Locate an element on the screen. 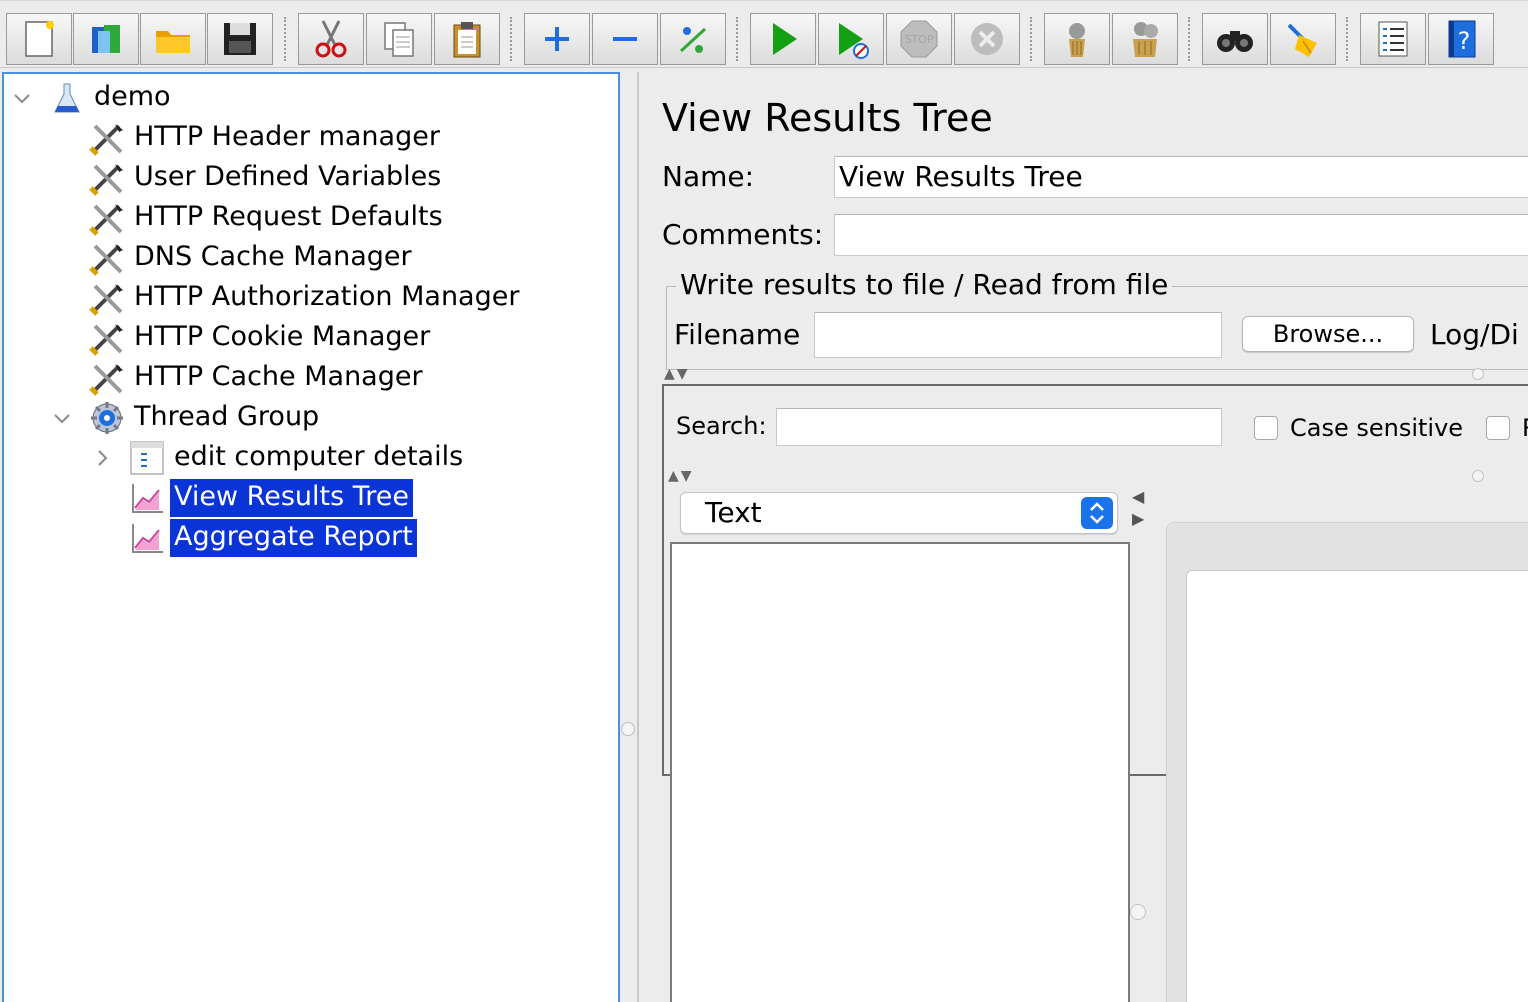 The height and width of the screenshot is (1002, 1528). templates-button is located at coordinates (106, 39).